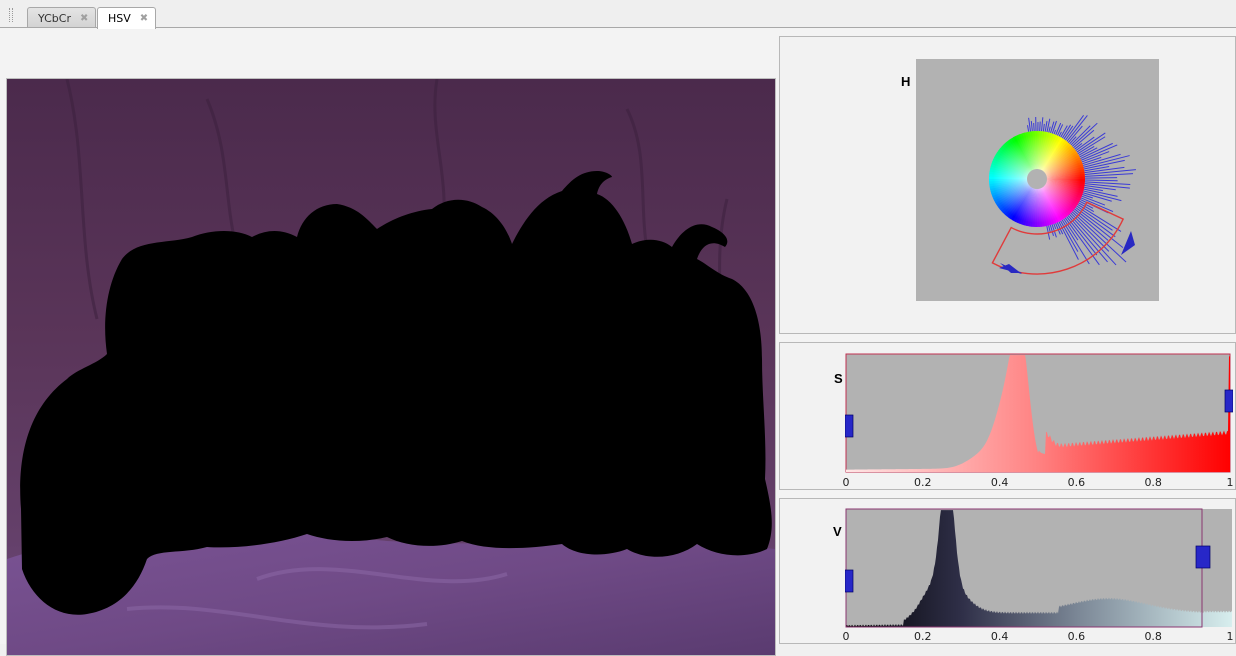 This screenshot has width=1236, height=656. Describe the element at coordinates (905, 81) in the screenshot. I see `hue-axis-title: H` at that location.